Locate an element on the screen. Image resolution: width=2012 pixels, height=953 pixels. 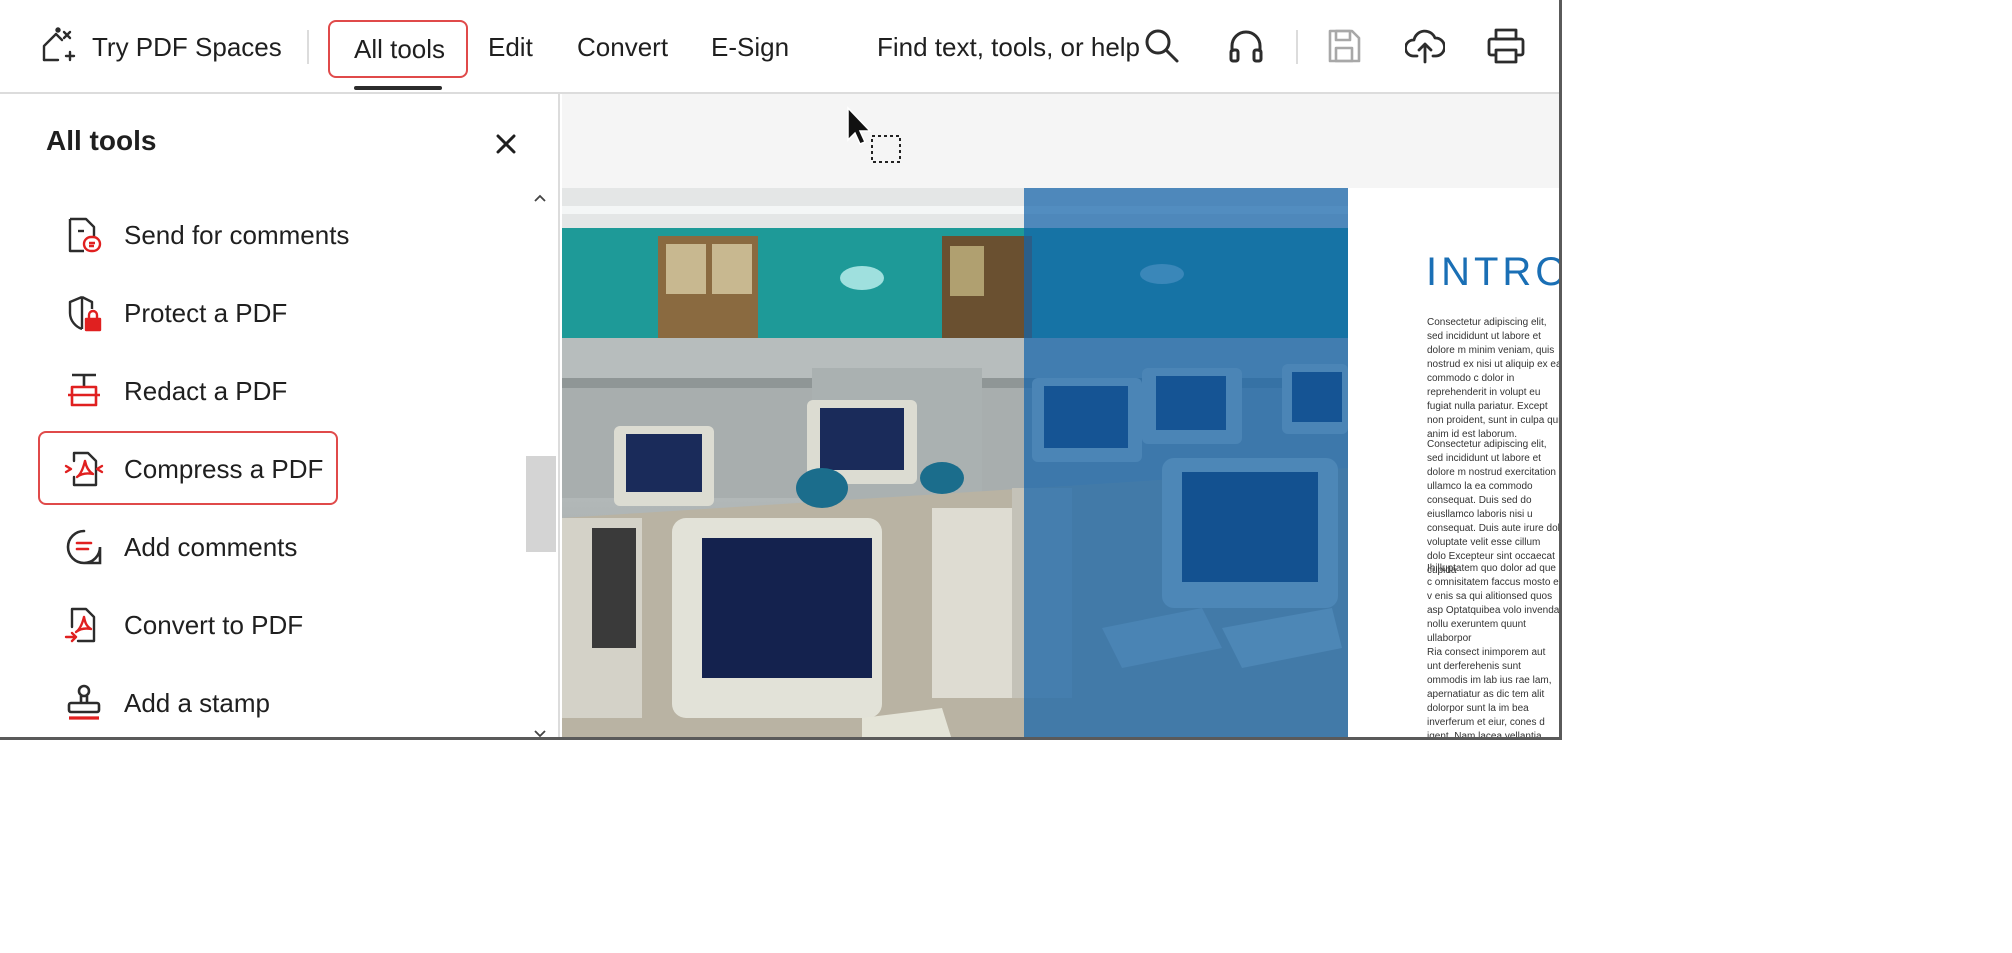
tool-protect-a-pdf: Protect a PDF is located at coordinates (260, 313).